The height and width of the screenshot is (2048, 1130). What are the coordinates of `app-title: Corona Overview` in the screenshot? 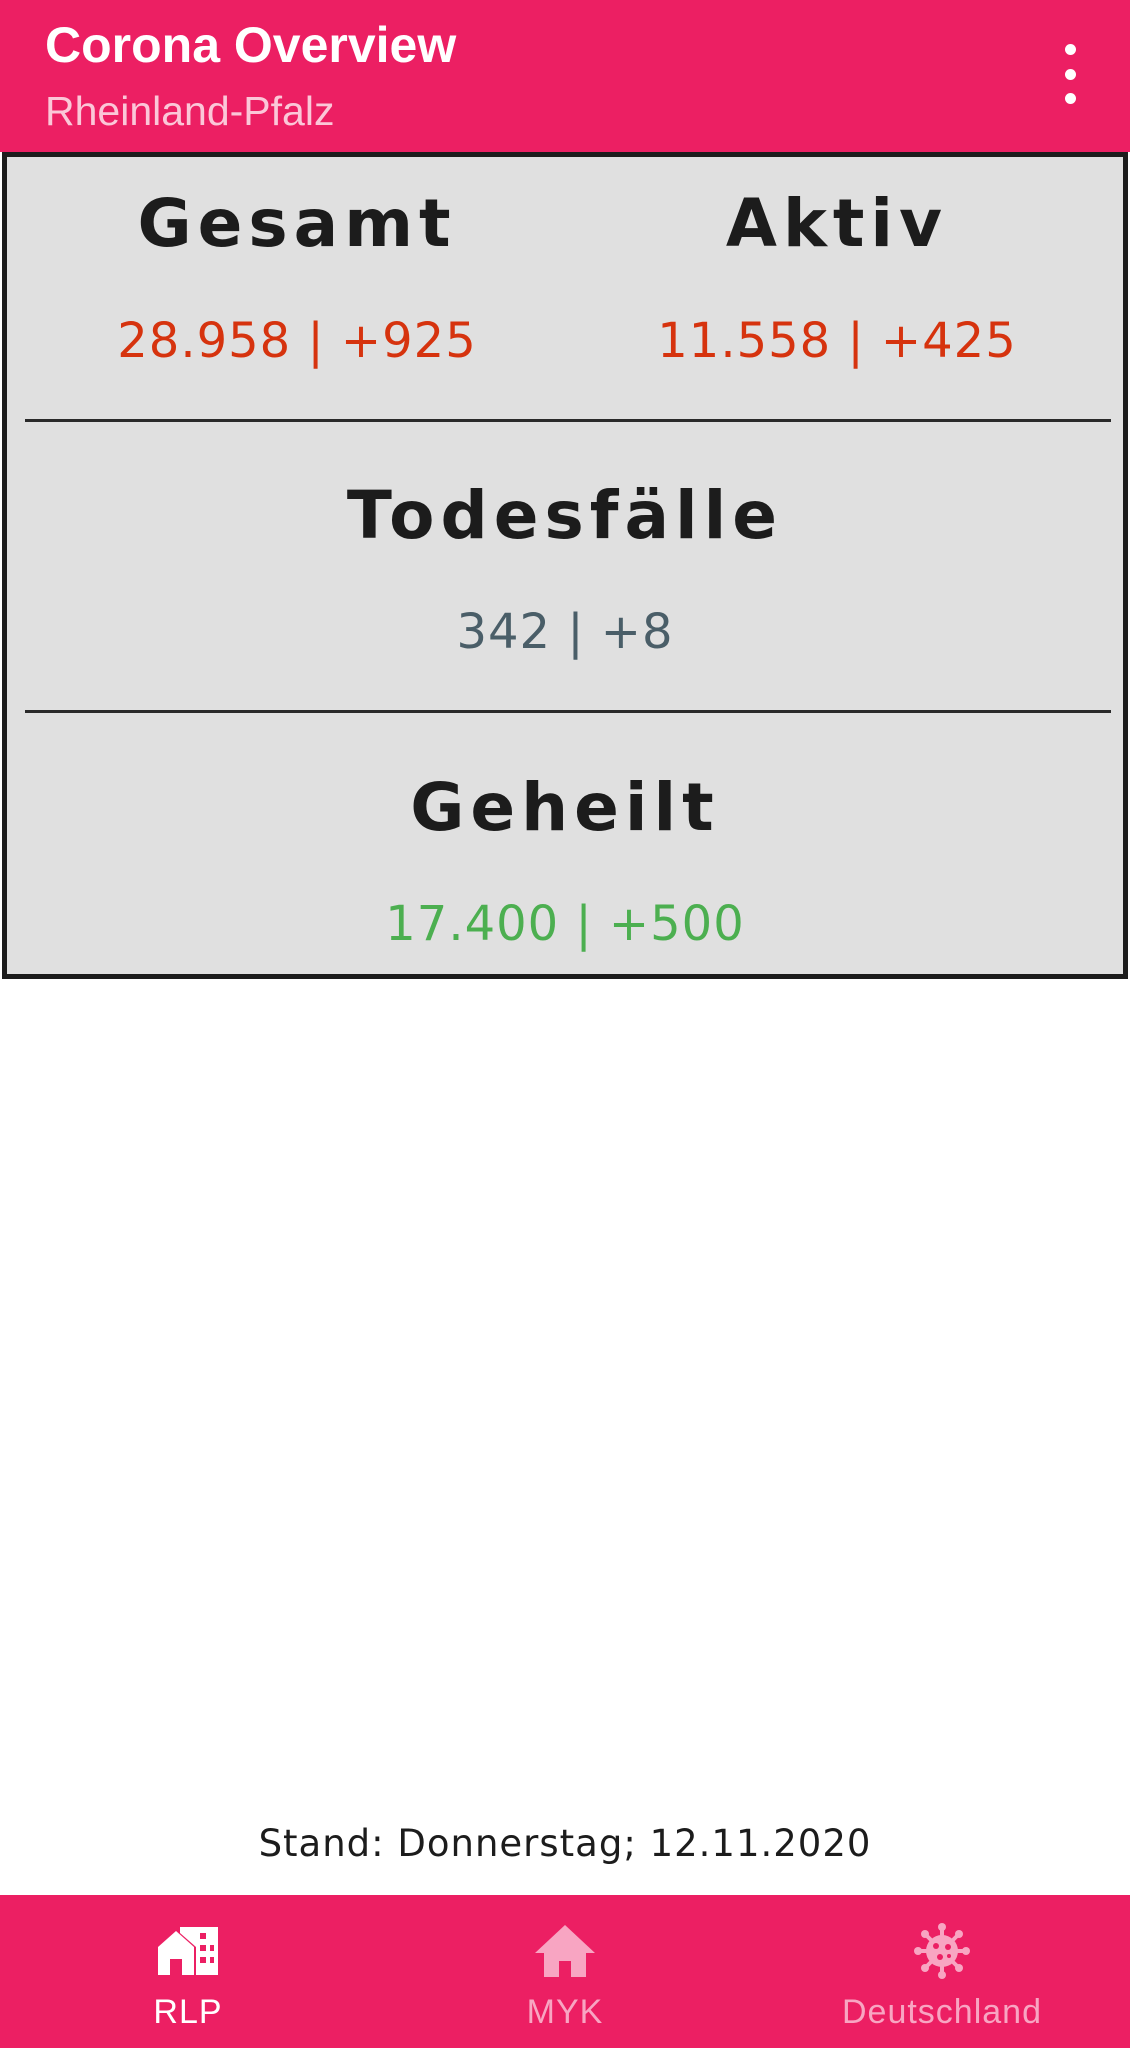 It's located at (251, 45).